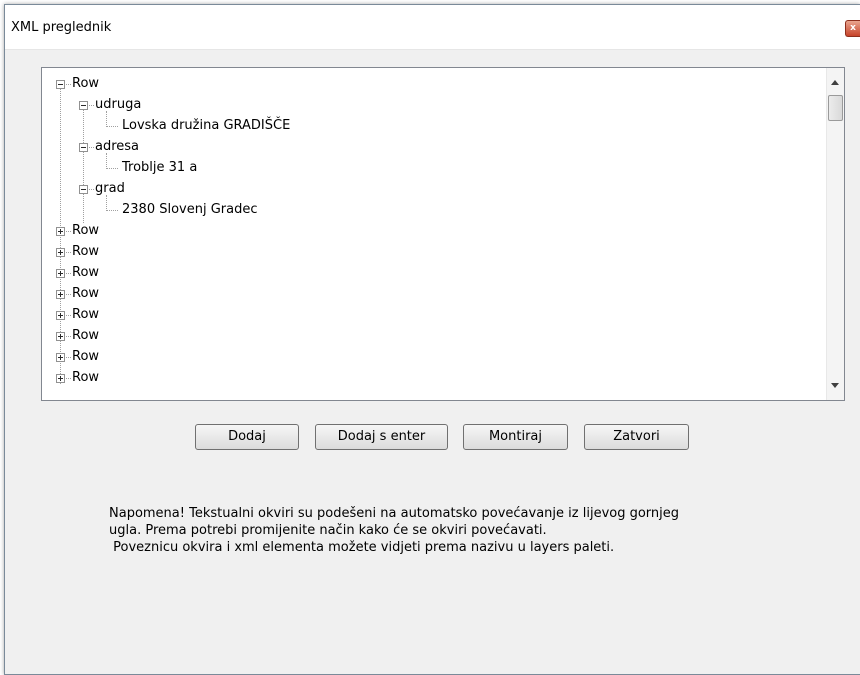 This screenshot has width=860, height=675. Describe the element at coordinates (835, 108) in the screenshot. I see `scroll-thumb` at that location.